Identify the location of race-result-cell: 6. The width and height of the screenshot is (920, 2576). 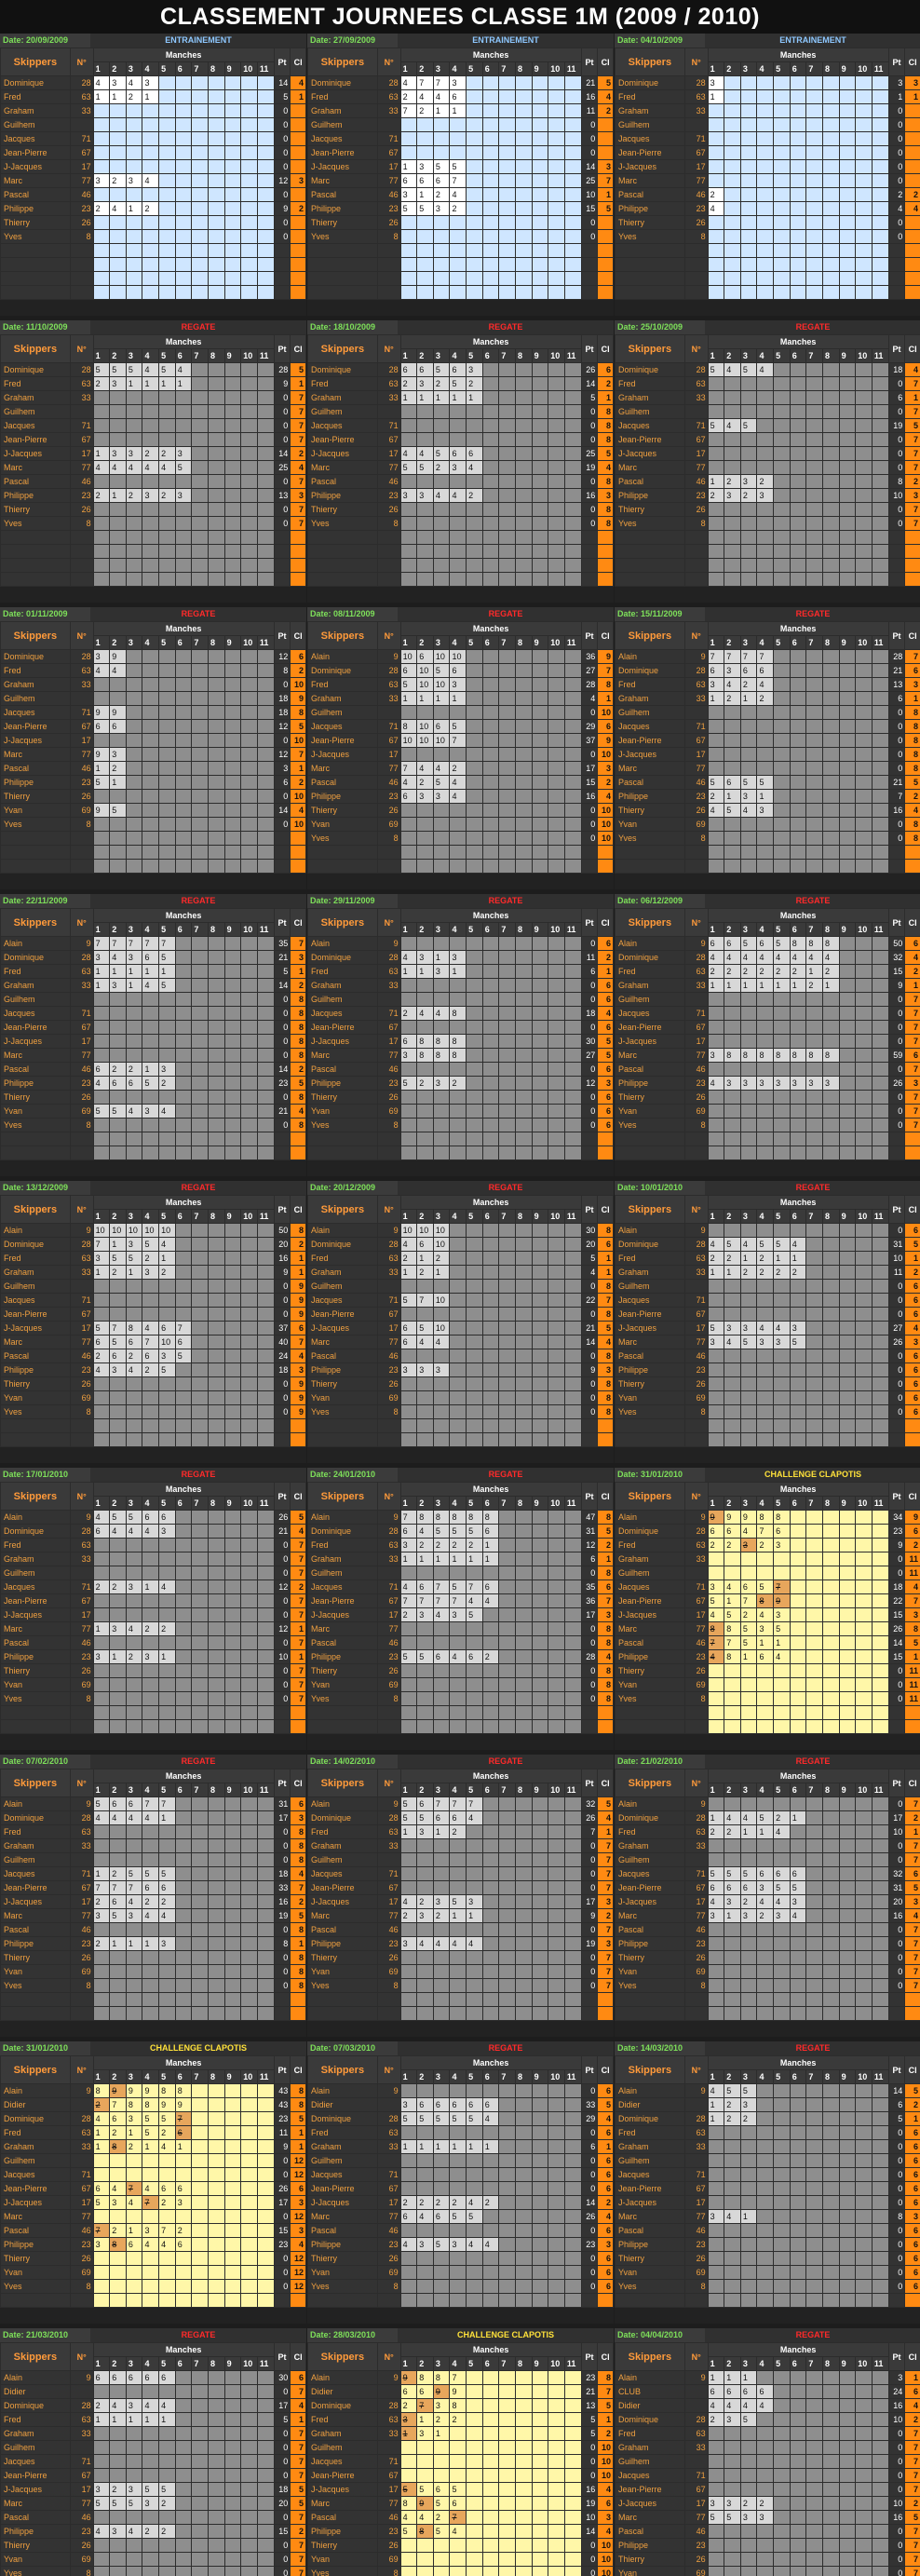
(409, 1041).